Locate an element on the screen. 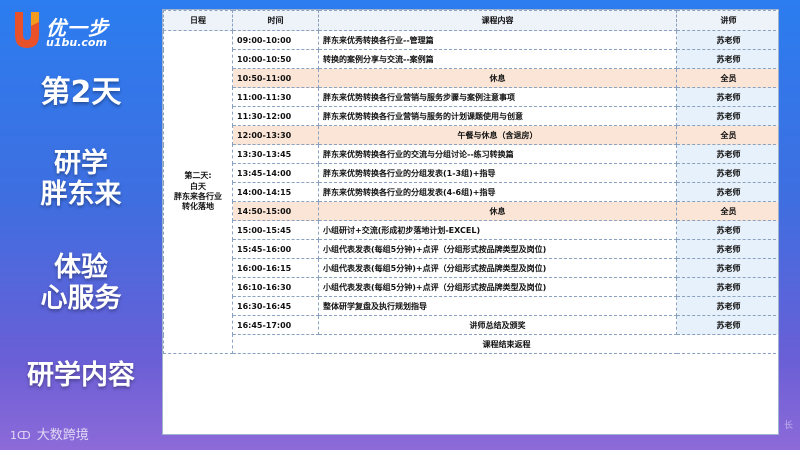 The height and width of the screenshot is (450, 800). time-cell: 09:00-10:00 is located at coordinates (275, 40).